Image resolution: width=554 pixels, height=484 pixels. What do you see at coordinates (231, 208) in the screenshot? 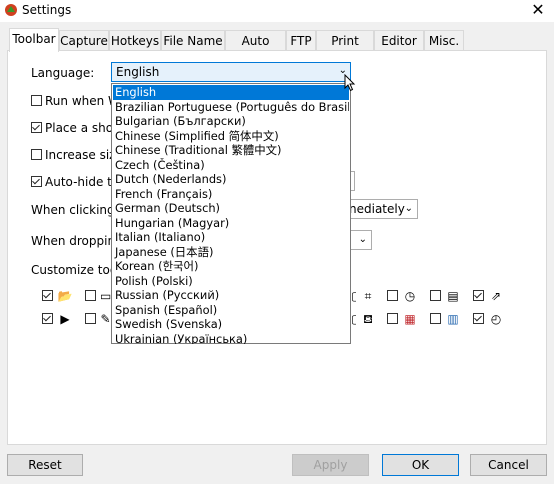
I see `language-option: German (Deutsch)` at bounding box center [231, 208].